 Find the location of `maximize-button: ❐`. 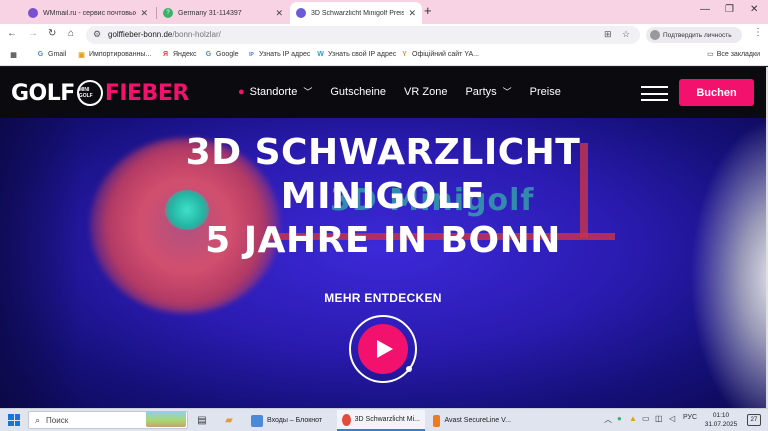

maximize-button: ❐ is located at coordinates (729, 9).